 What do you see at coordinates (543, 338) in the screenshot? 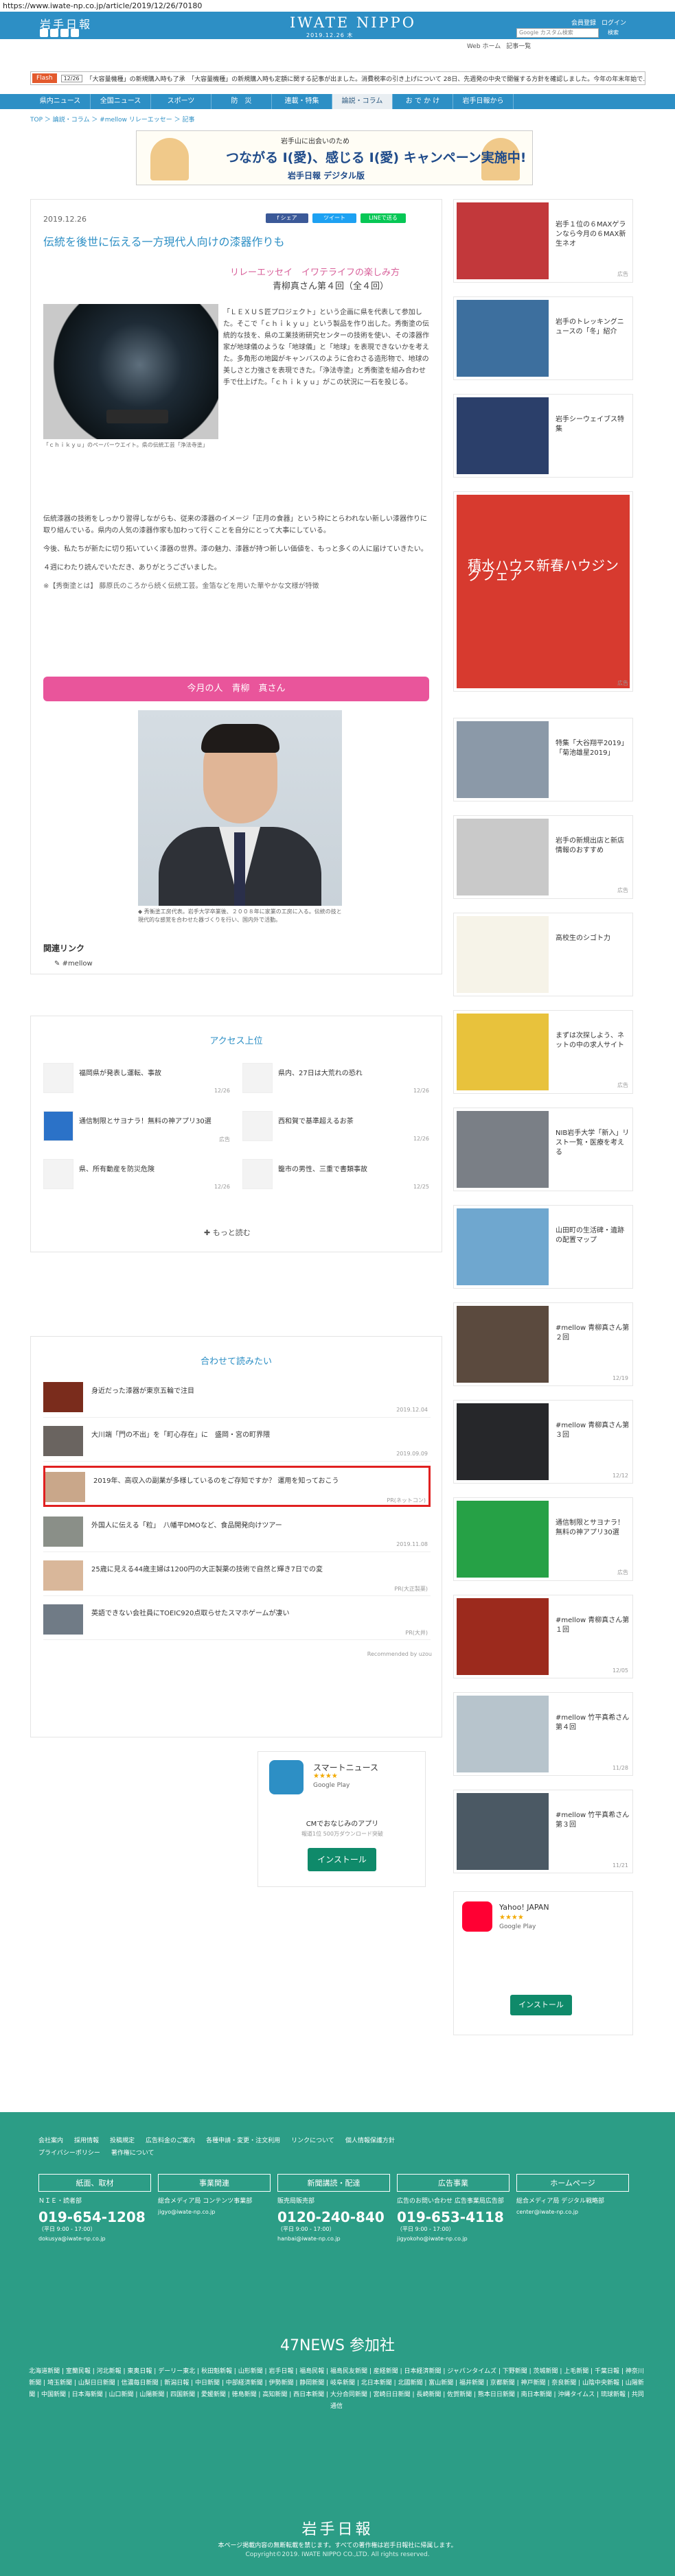
I see `sidebar-item: 岩手のトレッキングニュースの「冬」紹介` at bounding box center [543, 338].